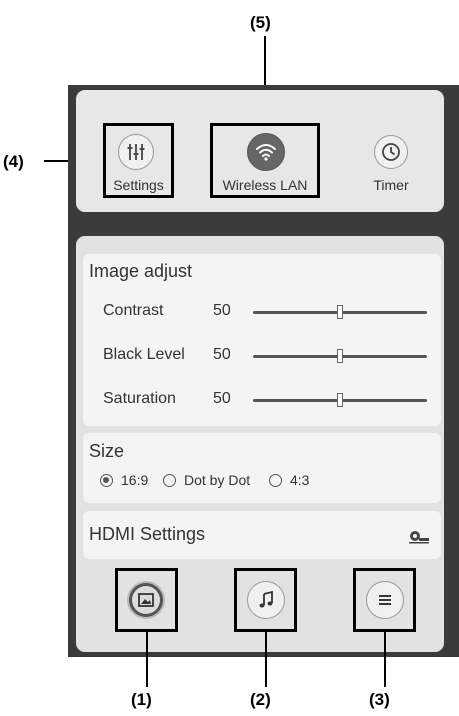 The image size is (459, 716). Describe the element at coordinates (262, 468) in the screenshot. I see `size-section` at that location.